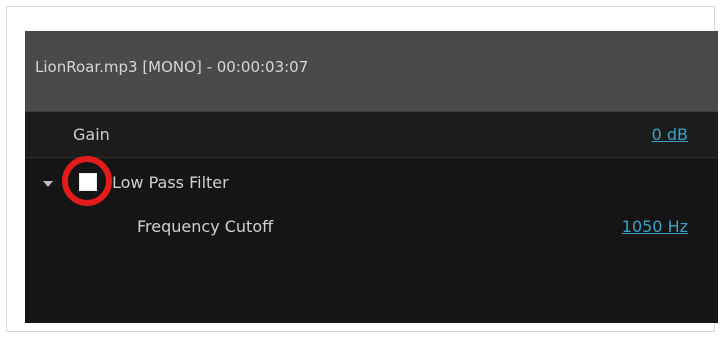  Describe the element at coordinates (371, 181) in the screenshot. I see `low-pass-filter-row: Low Pass Filter` at that location.